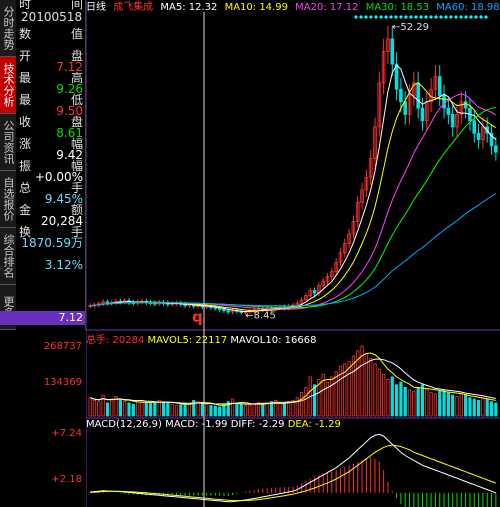  What do you see at coordinates (51, 56) in the screenshot?
I see `info-row: 开盘` at bounding box center [51, 56].